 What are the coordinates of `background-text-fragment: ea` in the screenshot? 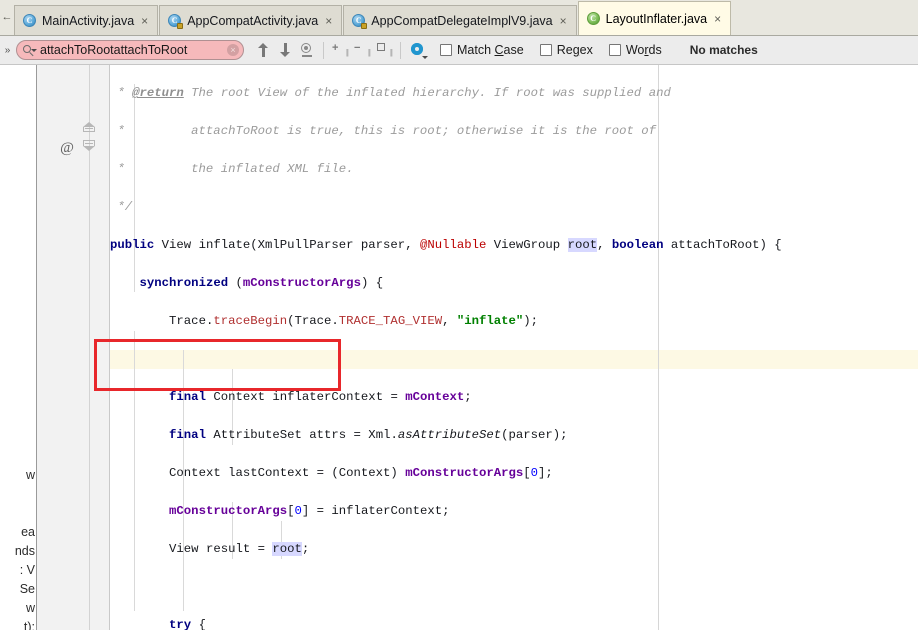 It's located at (28, 532).